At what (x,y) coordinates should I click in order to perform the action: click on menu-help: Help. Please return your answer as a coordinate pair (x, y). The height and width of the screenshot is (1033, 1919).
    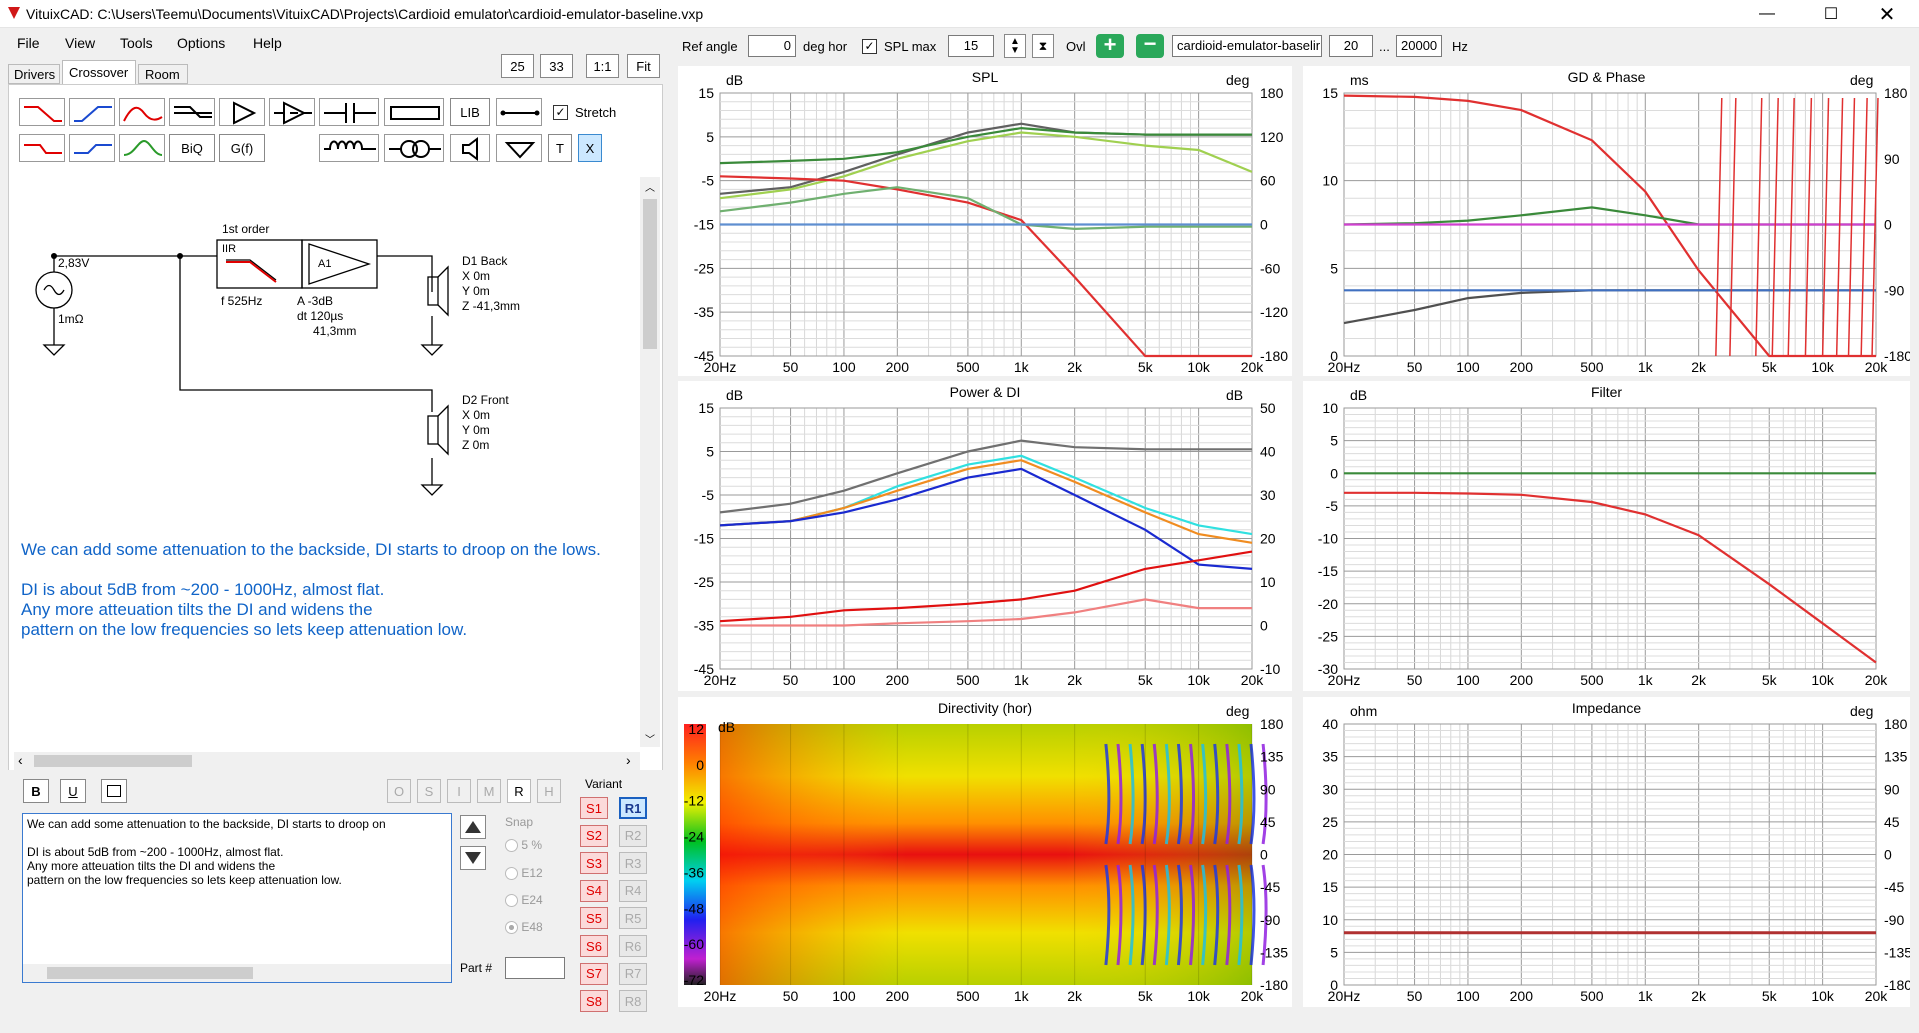
    Looking at the image, I should click on (267, 43).